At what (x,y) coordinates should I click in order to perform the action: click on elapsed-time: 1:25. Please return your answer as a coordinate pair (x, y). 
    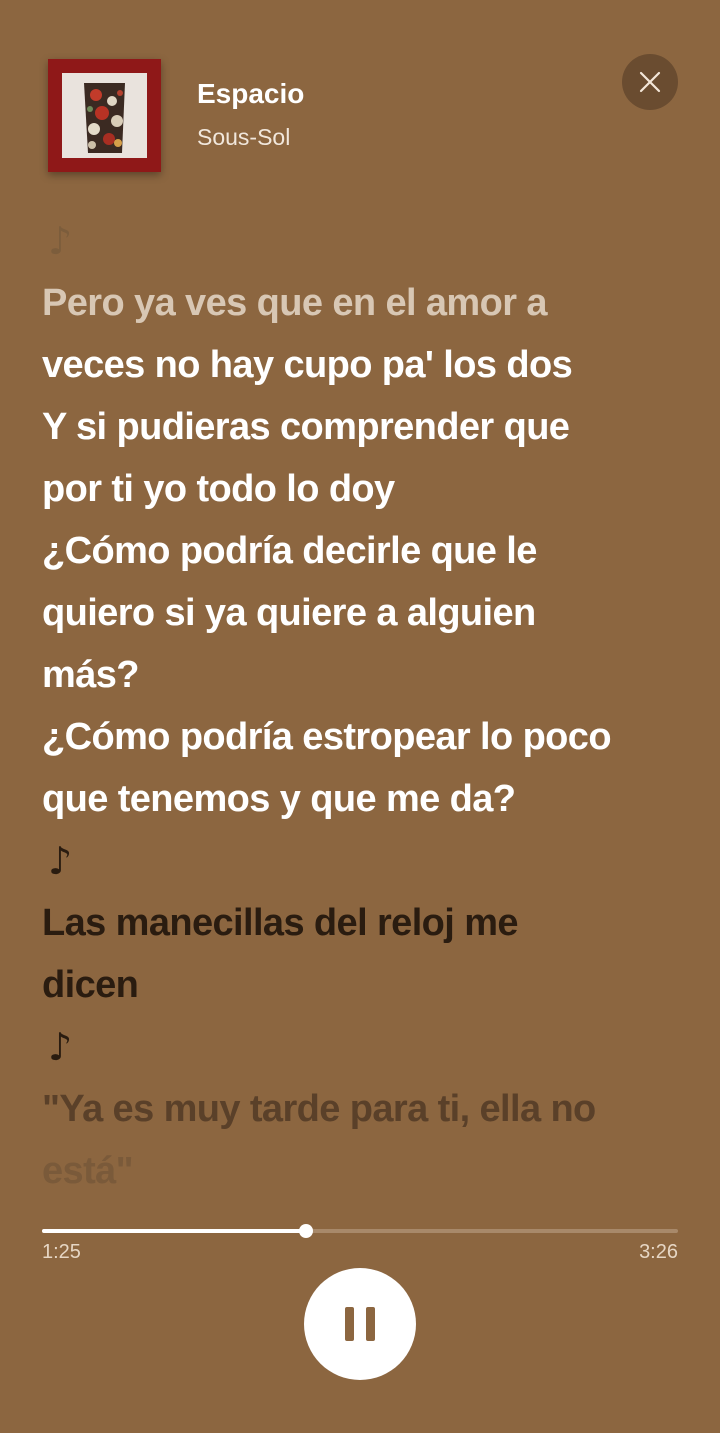
    Looking at the image, I should click on (61, 1252).